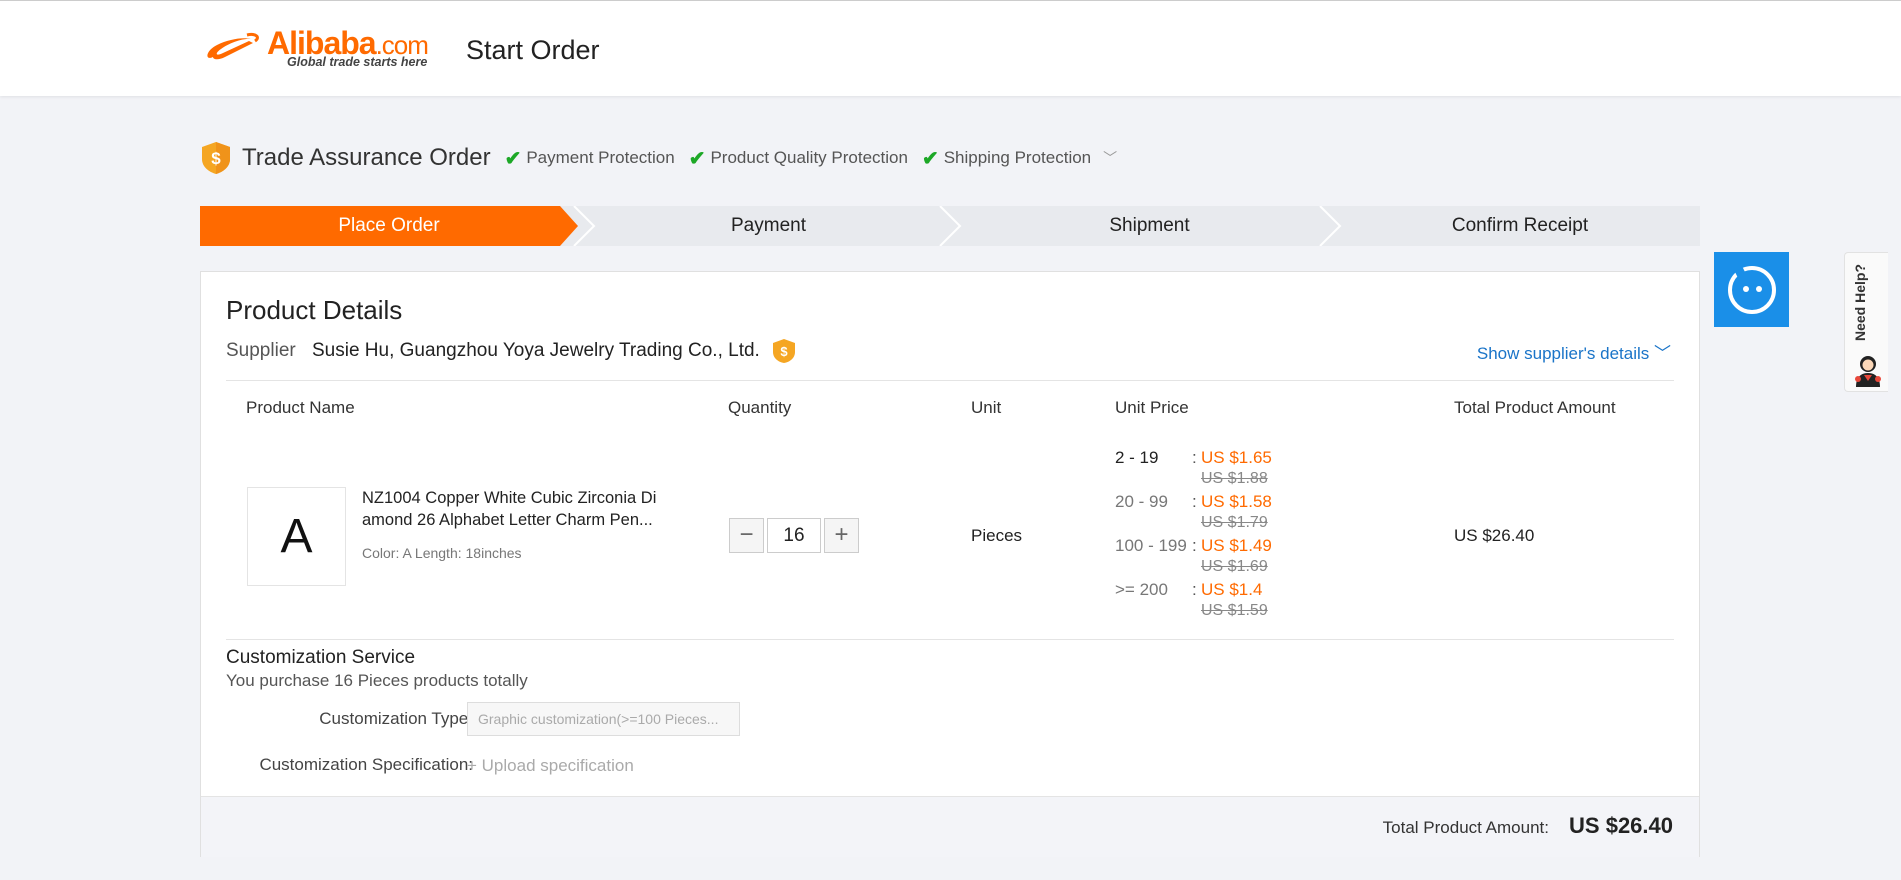  I want to click on step-place-order: Place Order, so click(389, 226).